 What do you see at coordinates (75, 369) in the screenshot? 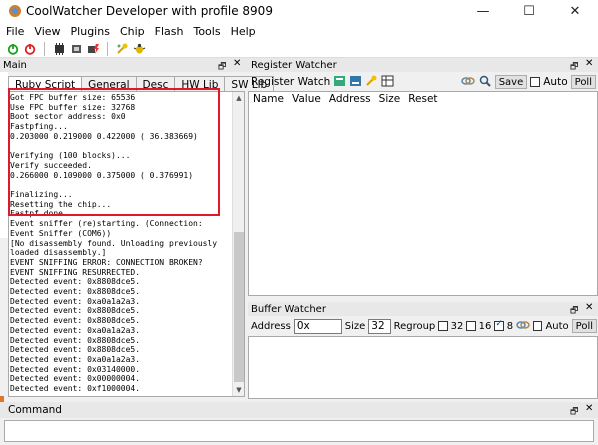
I see `console-line: Detected event: 0x03140000.` at bounding box center [75, 369].